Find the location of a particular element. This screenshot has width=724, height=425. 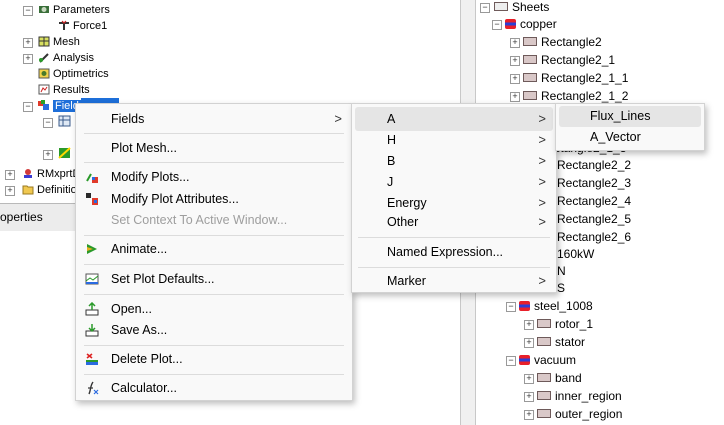

tree-item-rectangle2-6: Rectangle2_6 is located at coordinates (594, 237).